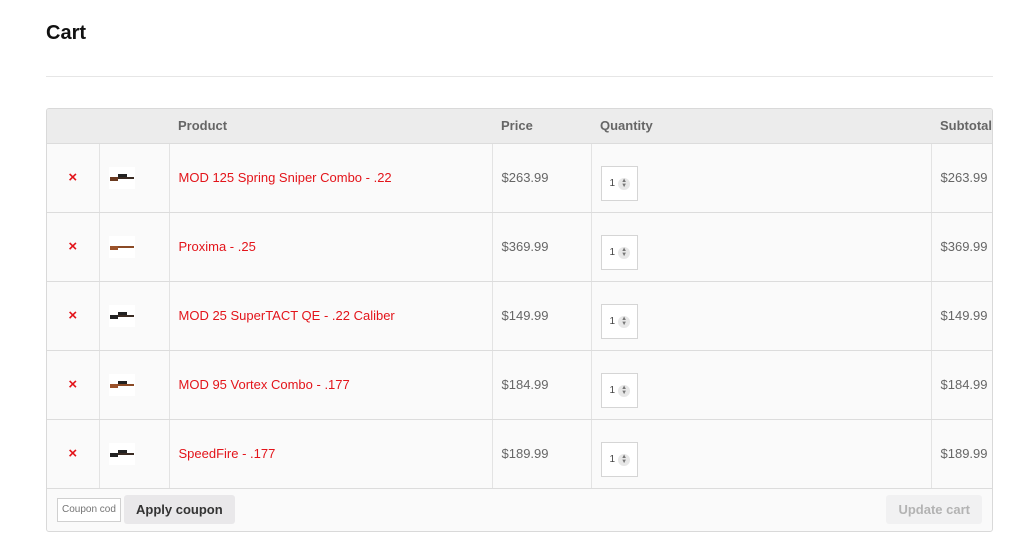  Describe the element at coordinates (66, 33) in the screenshot. I see `page-title: Cart` at that location.